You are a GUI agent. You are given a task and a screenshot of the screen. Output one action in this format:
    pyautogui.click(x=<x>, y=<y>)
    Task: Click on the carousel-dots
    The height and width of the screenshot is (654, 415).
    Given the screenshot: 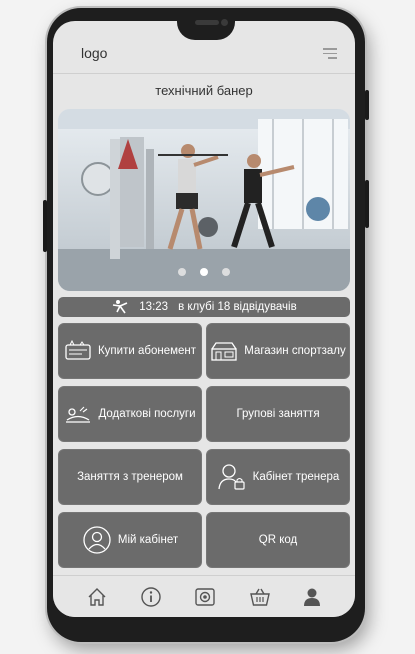 What is the action you would take?
    pyautogui.click(x=204, y=272)
    